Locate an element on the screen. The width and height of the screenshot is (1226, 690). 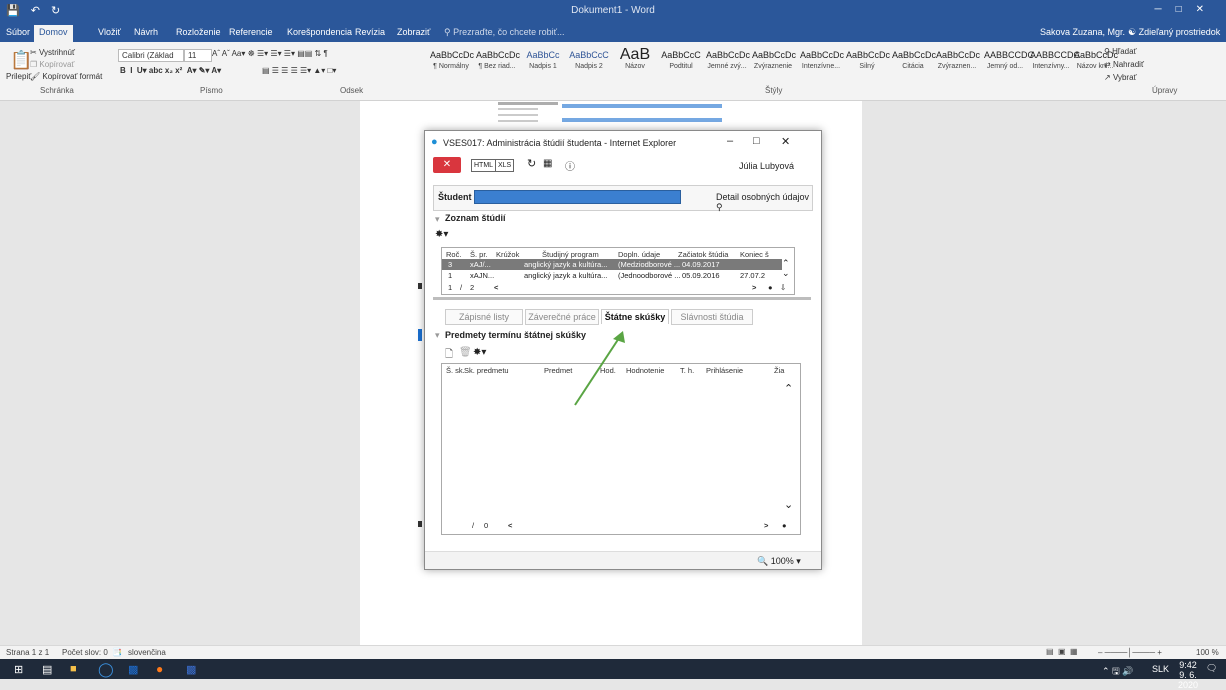
scroll-up-icon: ⌃ is located at coordinates (788, 388).